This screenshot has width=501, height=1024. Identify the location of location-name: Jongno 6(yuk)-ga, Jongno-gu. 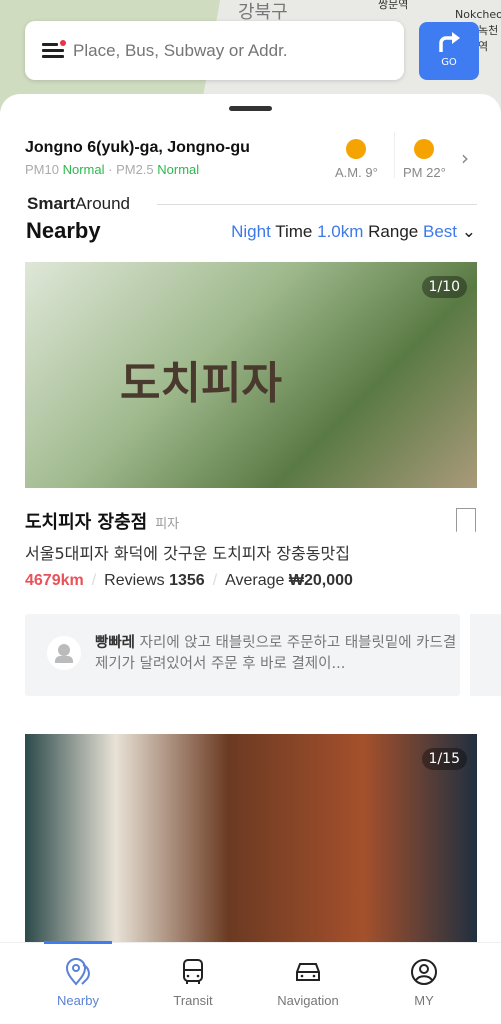
(137, 147).